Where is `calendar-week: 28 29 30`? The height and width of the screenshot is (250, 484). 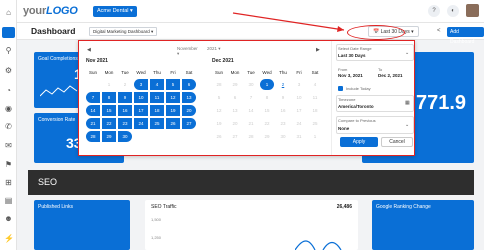 calendar-week: 28 29 30 is located at coordinates (141, 136).